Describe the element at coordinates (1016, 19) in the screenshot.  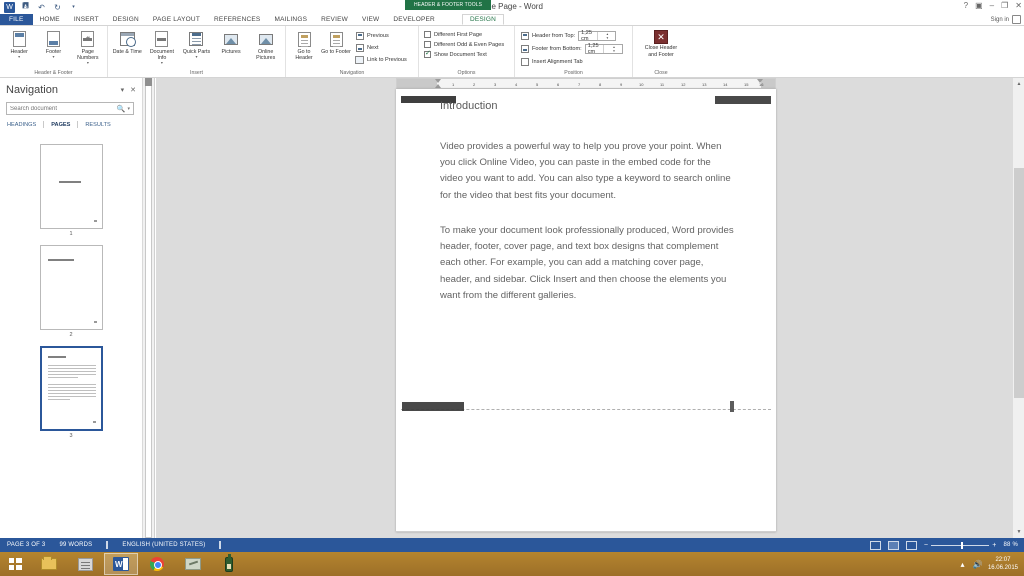
I see `account-avatar-icon` at that location.